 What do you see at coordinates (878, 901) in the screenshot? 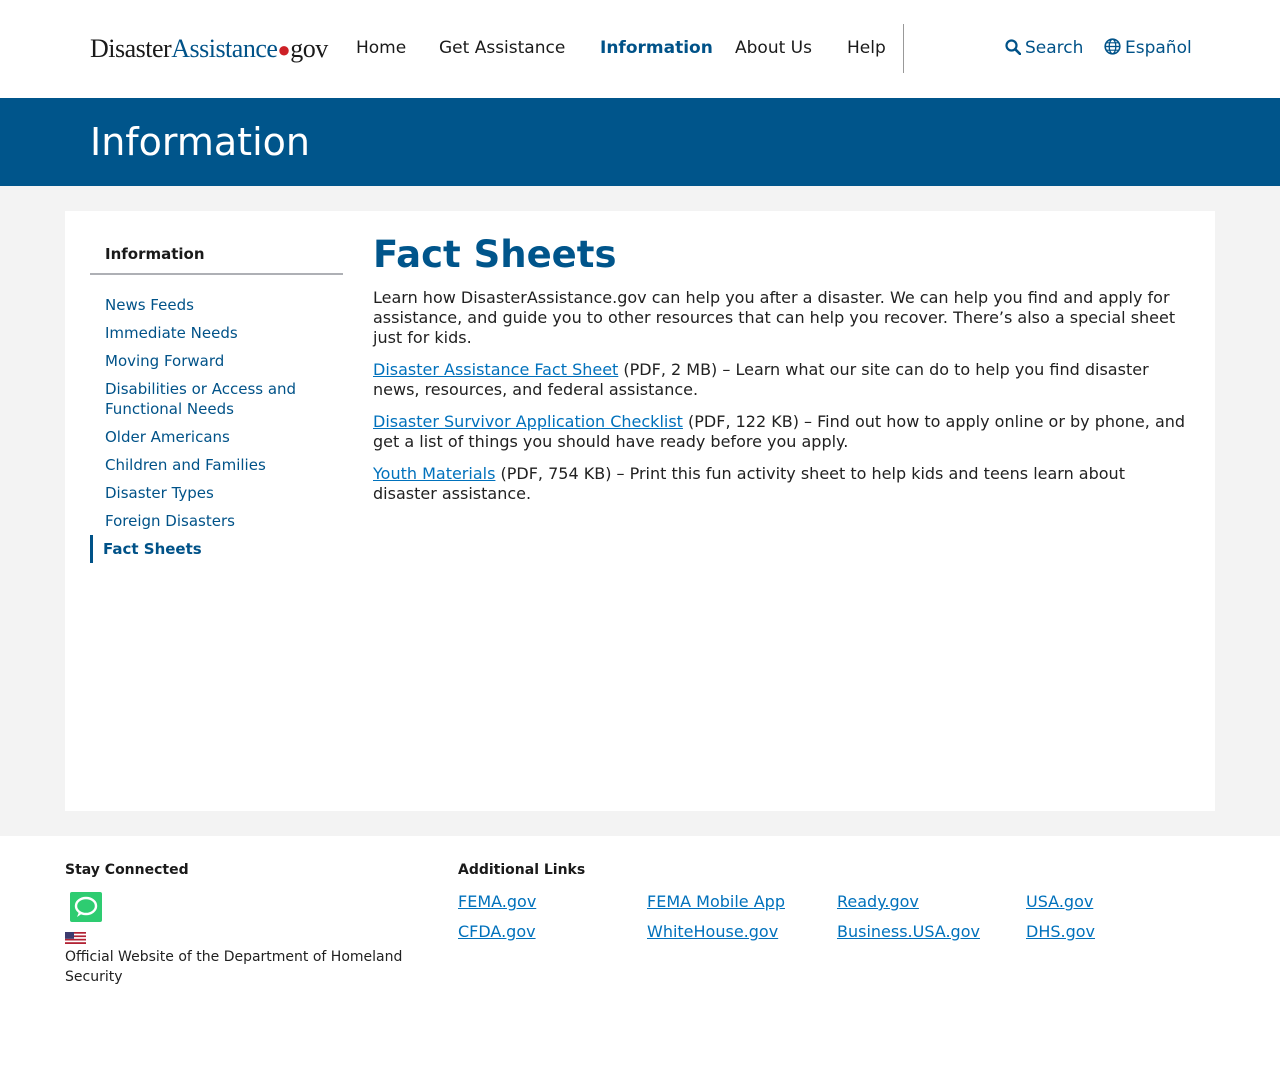
I see `footer-link-ready: Ready.gov` at bounding box center [878, 901].